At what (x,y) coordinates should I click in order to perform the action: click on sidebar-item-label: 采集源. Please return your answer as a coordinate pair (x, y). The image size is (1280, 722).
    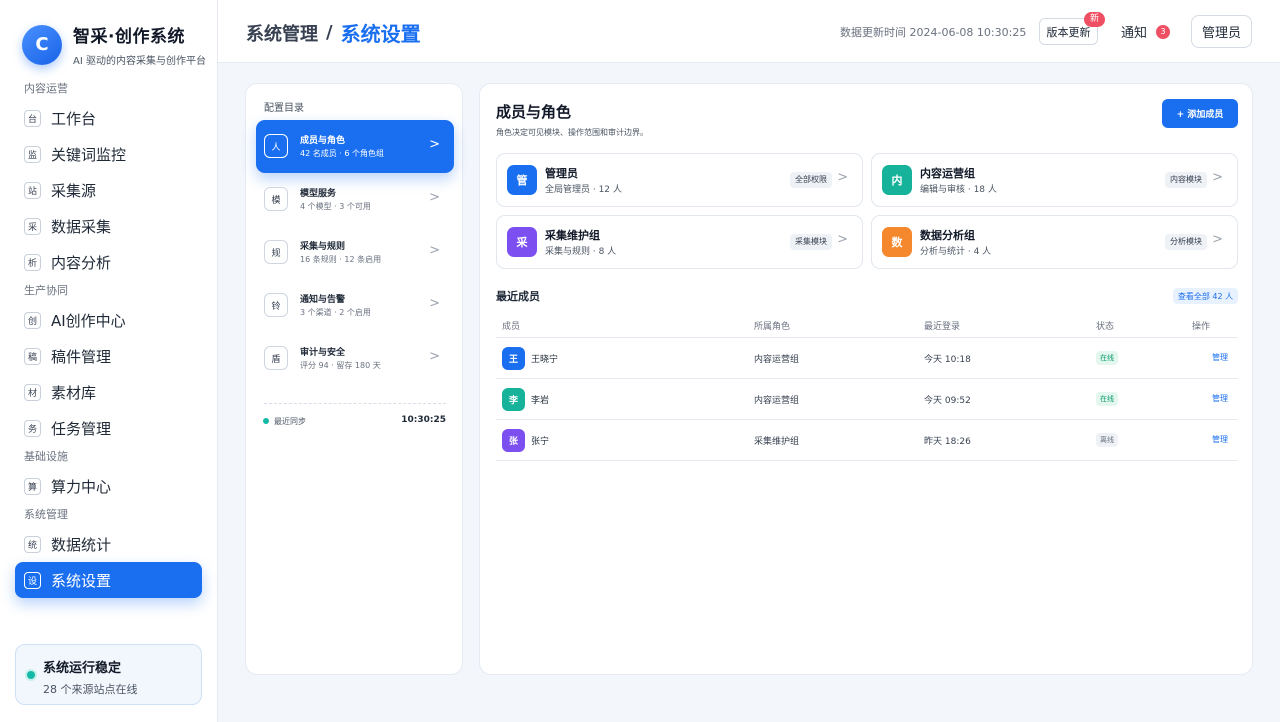
    Looking at the image, I should click on (74, 190).